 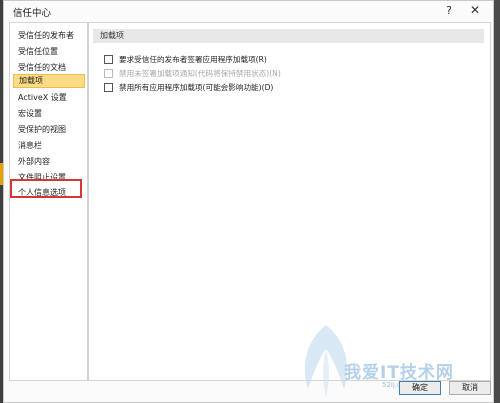 I want to click on cancel-button: 取消, so click(x=470, y=388).